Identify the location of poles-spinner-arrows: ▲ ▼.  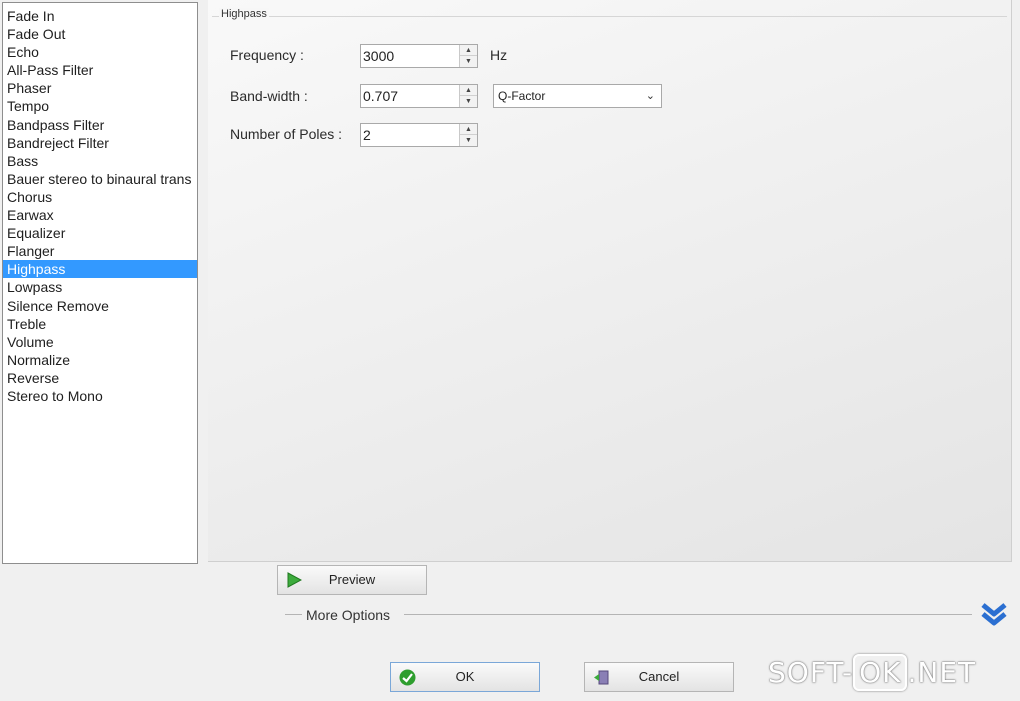
(468, 135).